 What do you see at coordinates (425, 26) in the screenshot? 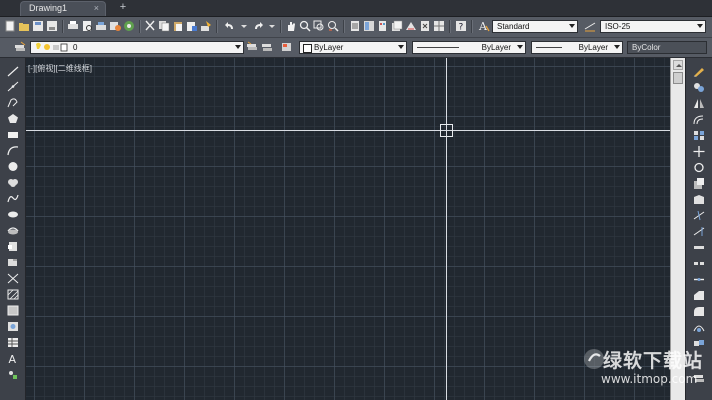
I see `quickcalc-icon` at bounding box center [425, 26].